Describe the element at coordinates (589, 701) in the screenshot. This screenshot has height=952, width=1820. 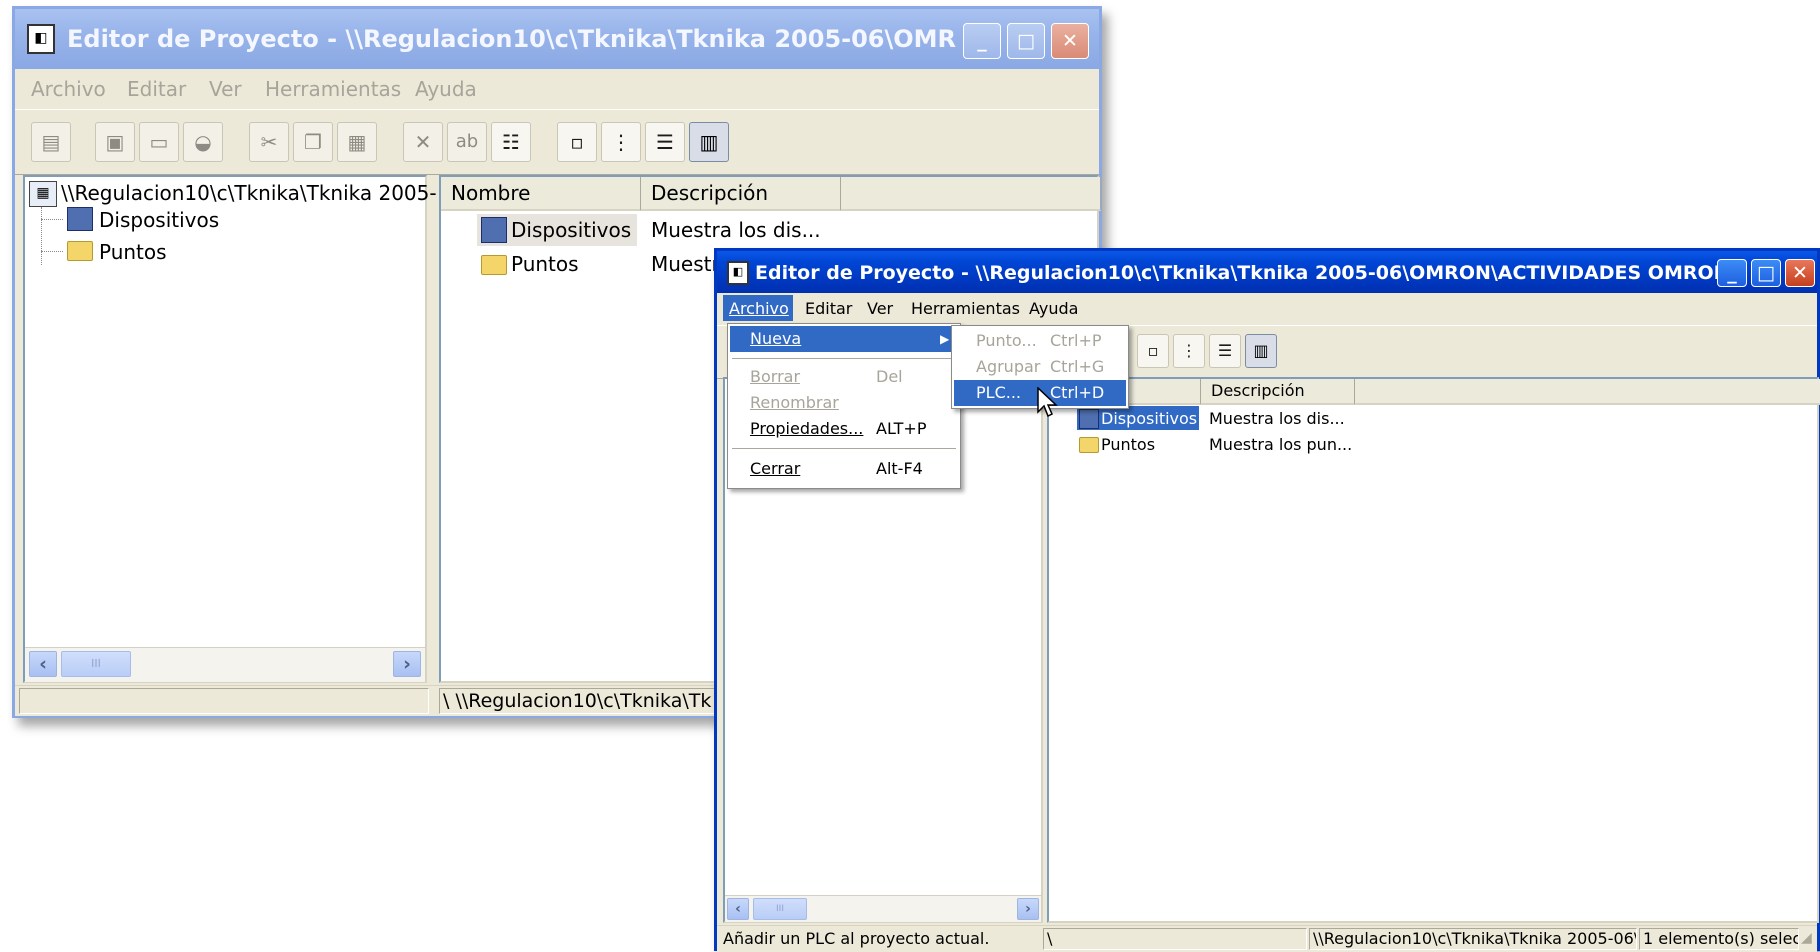
I see `status-path: \ \\Regulacion10\c\Tknika\Tk` at that location.